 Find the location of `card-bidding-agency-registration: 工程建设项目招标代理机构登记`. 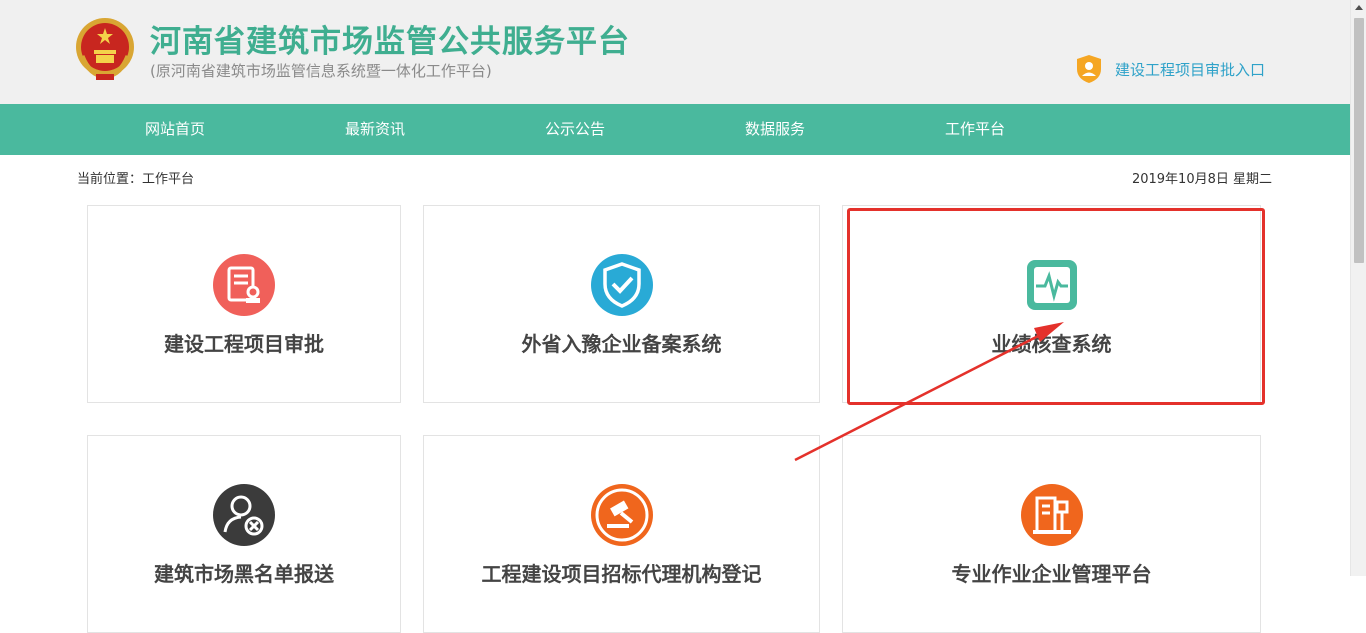

card-bidding-agency-registration: 工程建设项目招标代理机构登记 is located at coordinates (621, 534).